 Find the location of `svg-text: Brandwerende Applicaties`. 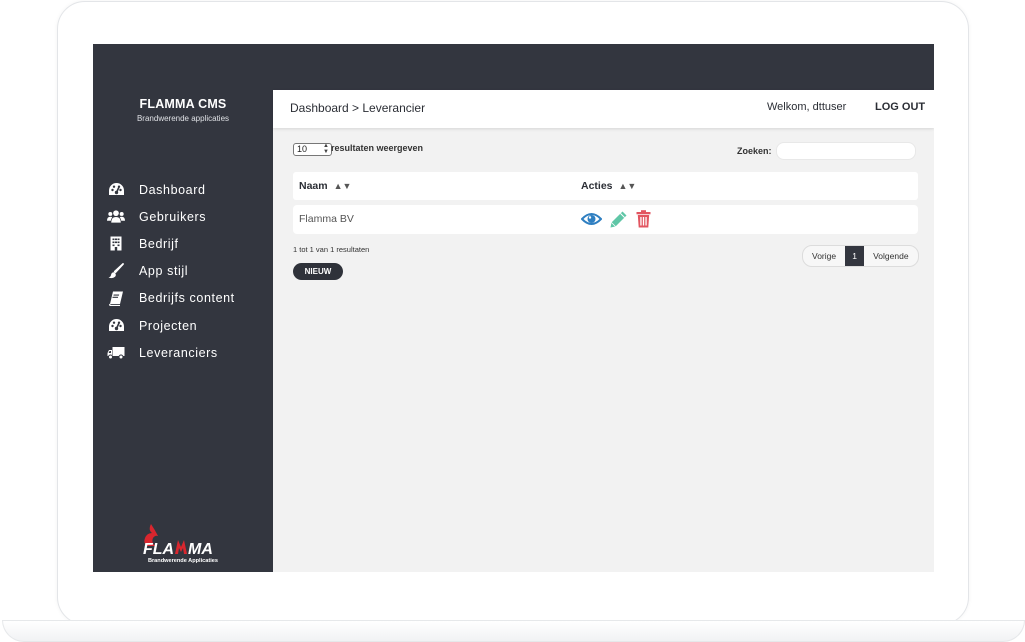

svg-text: Brandwerende Applicaties is located at coordinates (183, 561).